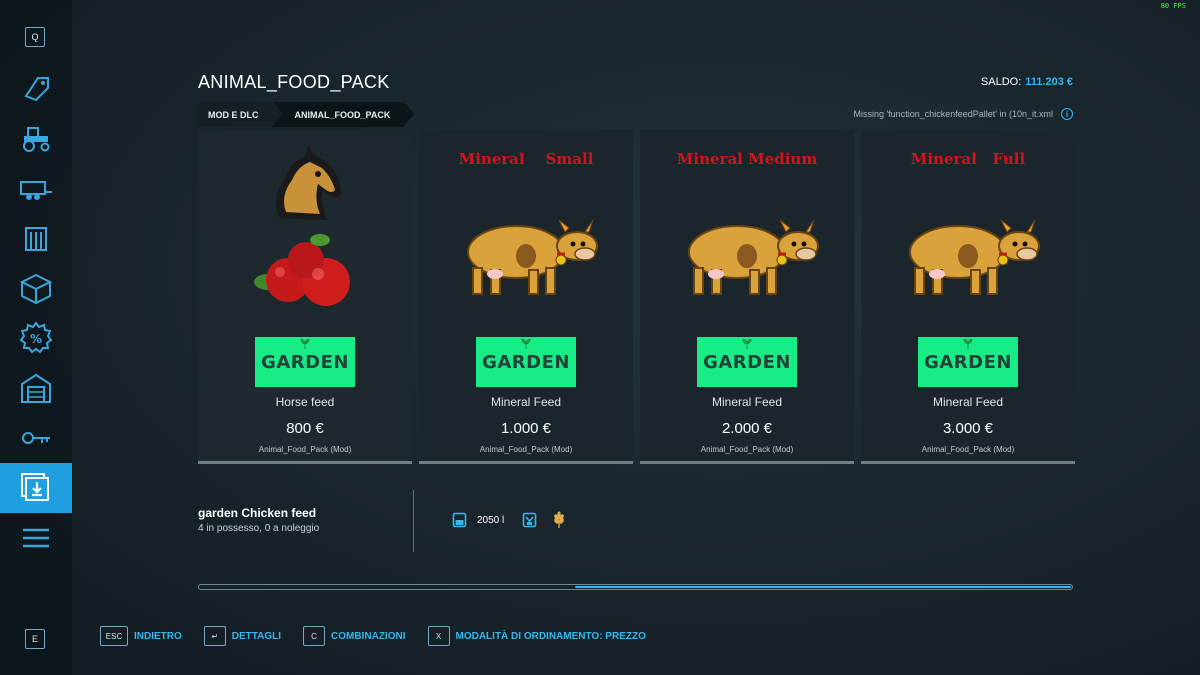 The height and width of the screenshot is (675, 1200). Describe the element at coordinates (526, 428) in the screenshot. I see `item-price: 1.000 €` at that location.